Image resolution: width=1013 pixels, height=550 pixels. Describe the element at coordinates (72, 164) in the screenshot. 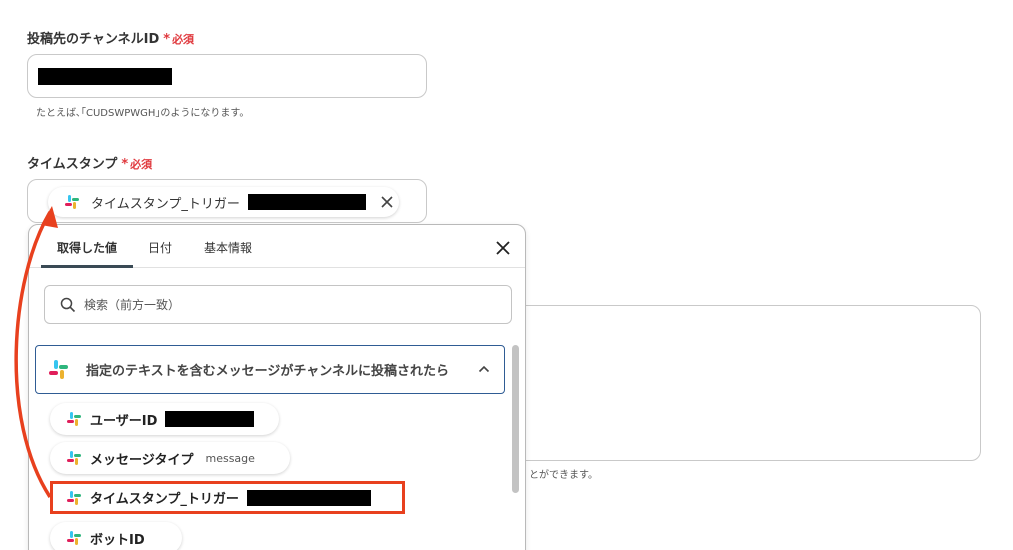

I see `timestamp-label-text: タイムスタンプ` at that location.